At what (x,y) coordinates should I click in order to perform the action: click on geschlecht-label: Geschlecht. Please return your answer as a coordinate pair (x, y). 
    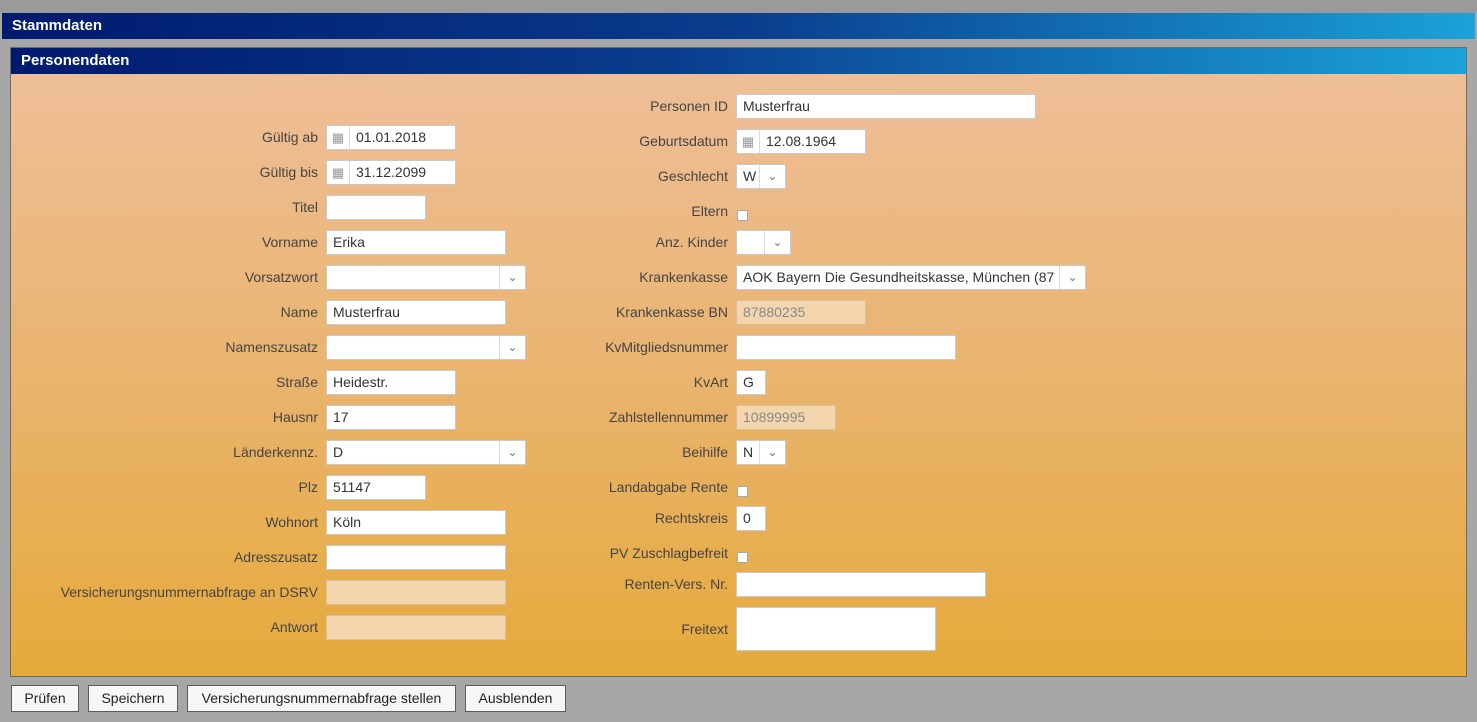
    Looking at the image, I should click on (692, 176).